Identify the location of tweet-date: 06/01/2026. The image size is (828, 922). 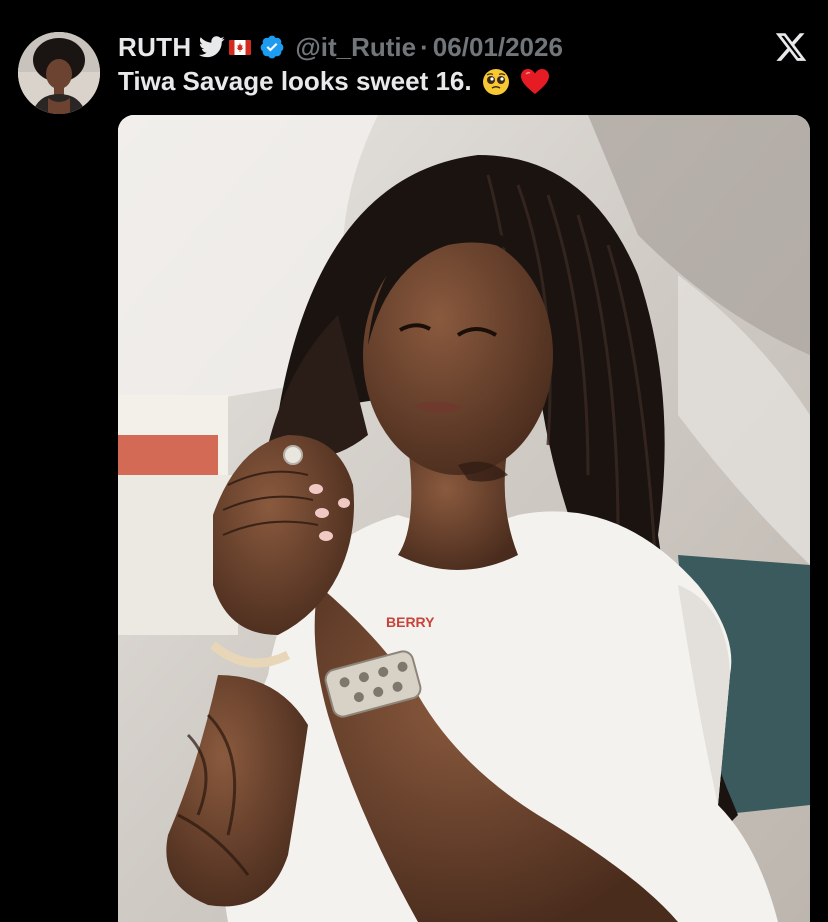
(498, 47).